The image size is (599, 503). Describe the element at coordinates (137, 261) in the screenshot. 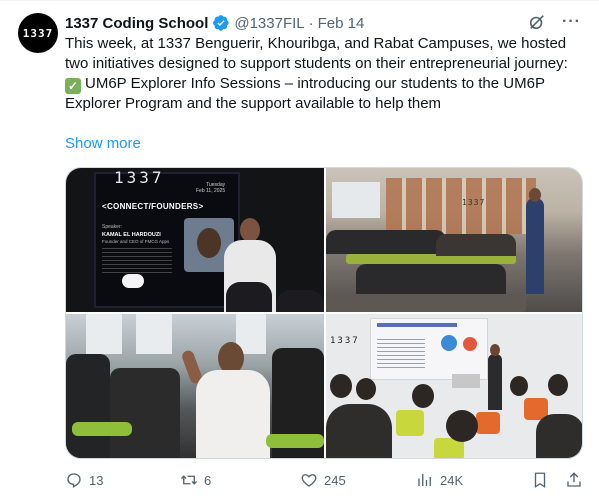

I see `screen-body-lines` at that location.